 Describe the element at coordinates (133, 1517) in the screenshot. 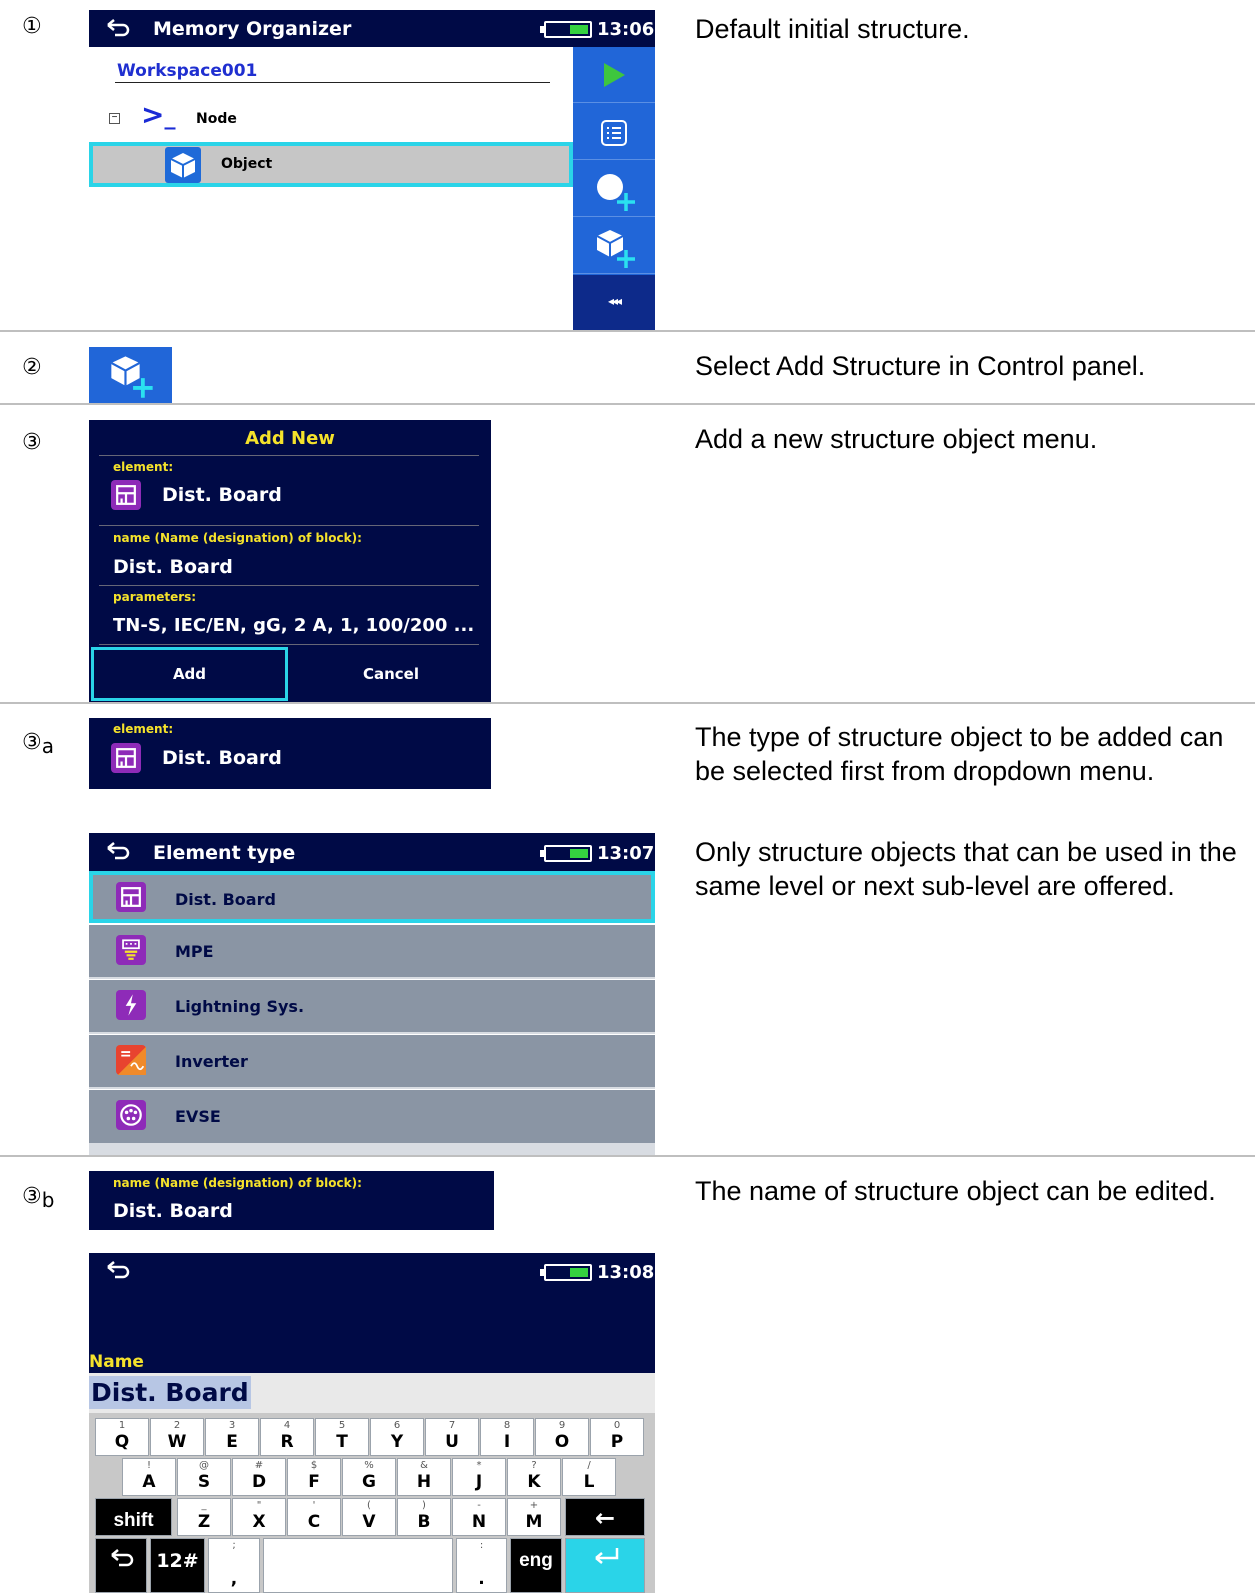

I see `shift-key: shift` at that location.